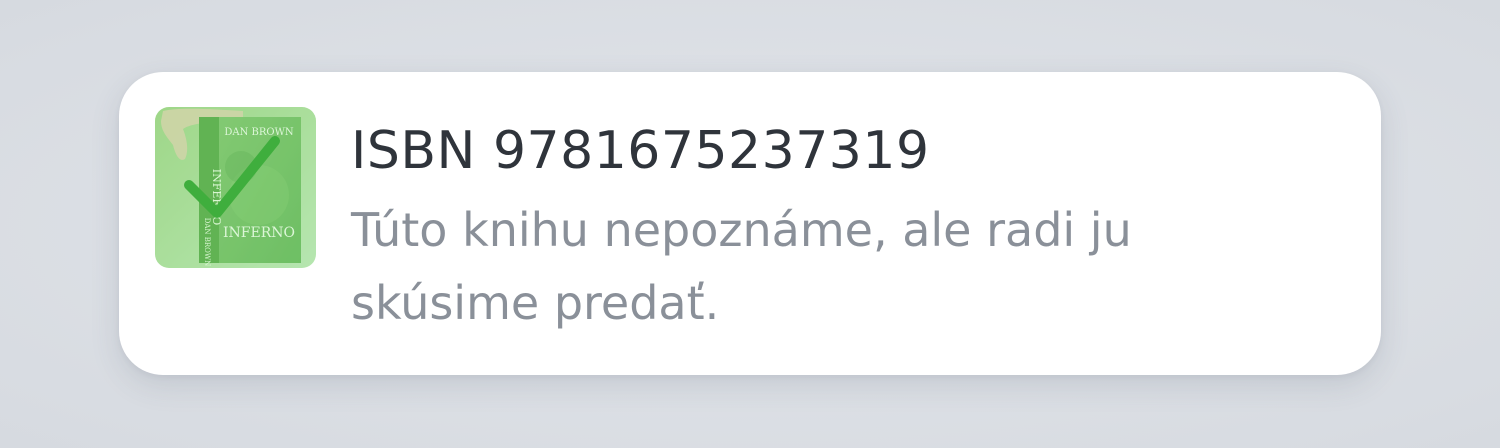  Describe the element at coordinates (235, 187) in the screenshot. I see `book-cover-thumbnail: DAN BROWN INFERNO INFERNO DAN BROWN` at that location.